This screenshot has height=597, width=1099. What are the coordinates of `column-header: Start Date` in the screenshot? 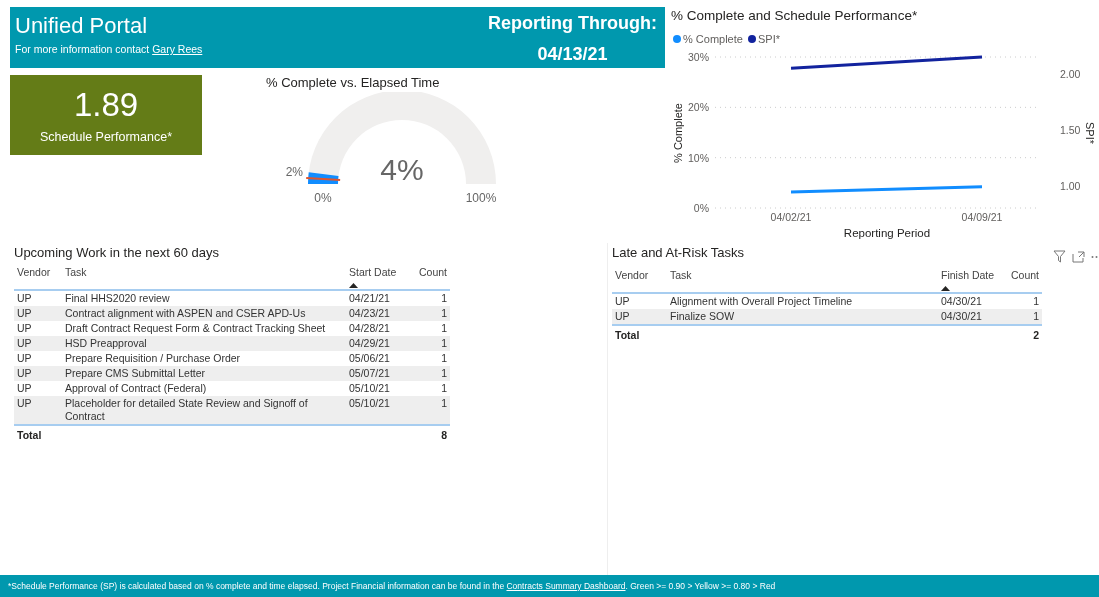 It's located at (373, 272).